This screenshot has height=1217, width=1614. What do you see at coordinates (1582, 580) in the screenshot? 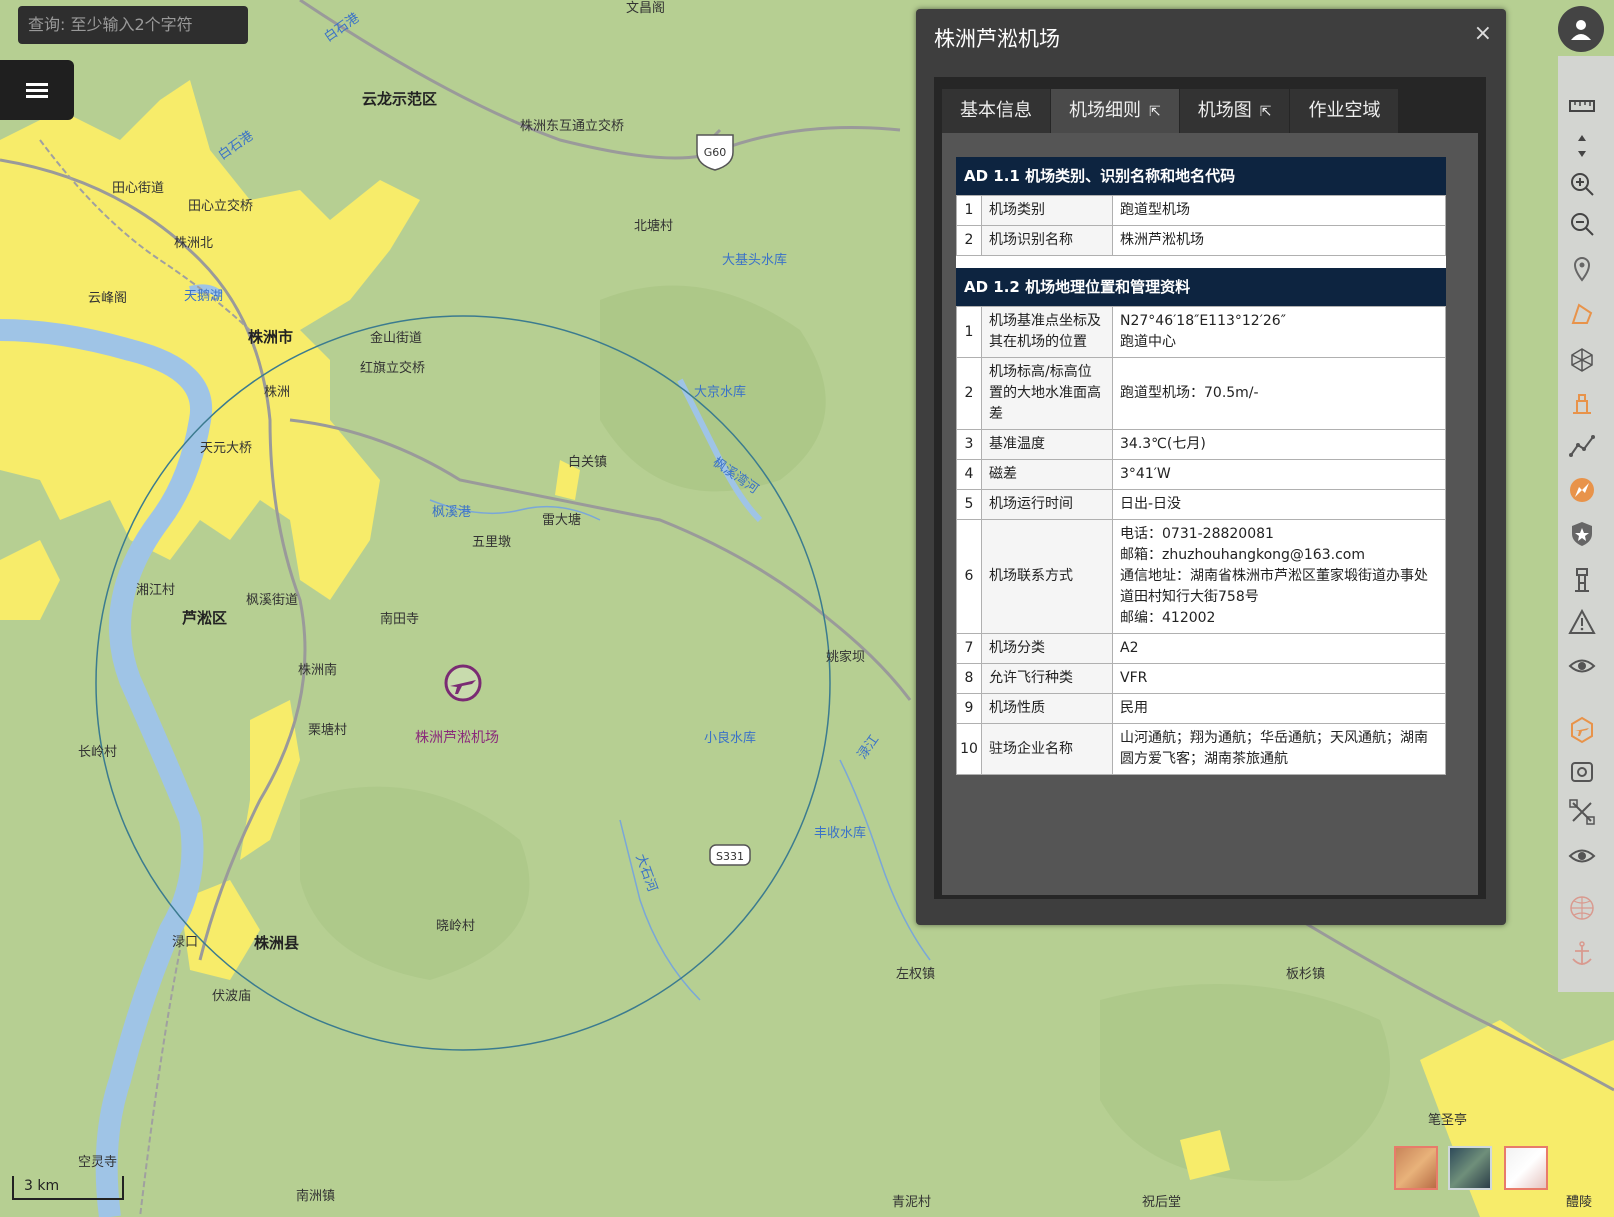
I see `tower-icon-button` at bounding box center [1582, 580].